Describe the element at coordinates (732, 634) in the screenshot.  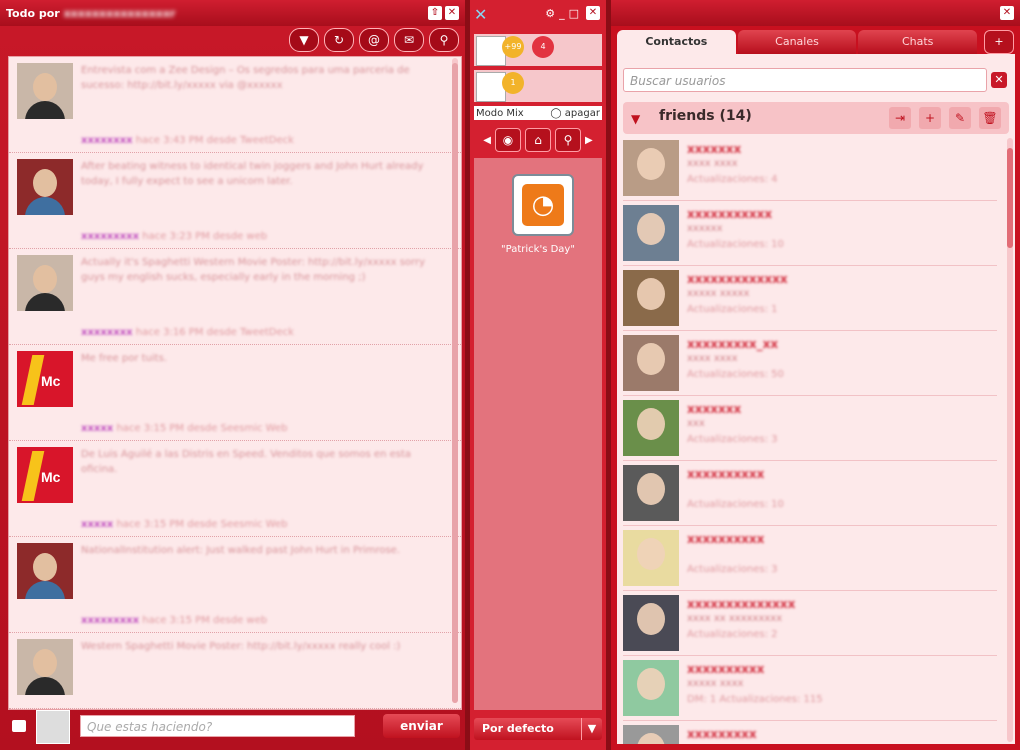
I see `contact-info: Actualizaciones: 2` at that location.